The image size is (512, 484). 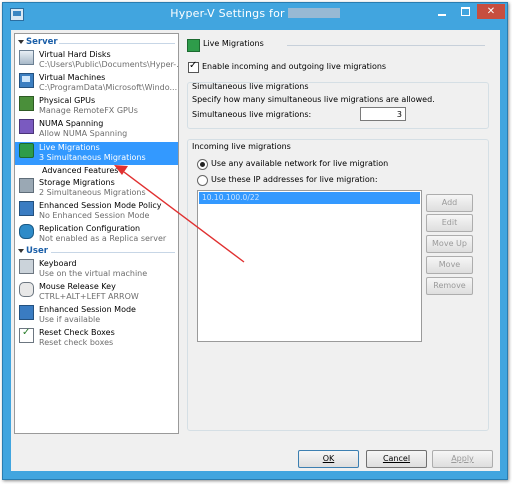 I want to click on hard-disk-icon, so click(x=26, y=57).